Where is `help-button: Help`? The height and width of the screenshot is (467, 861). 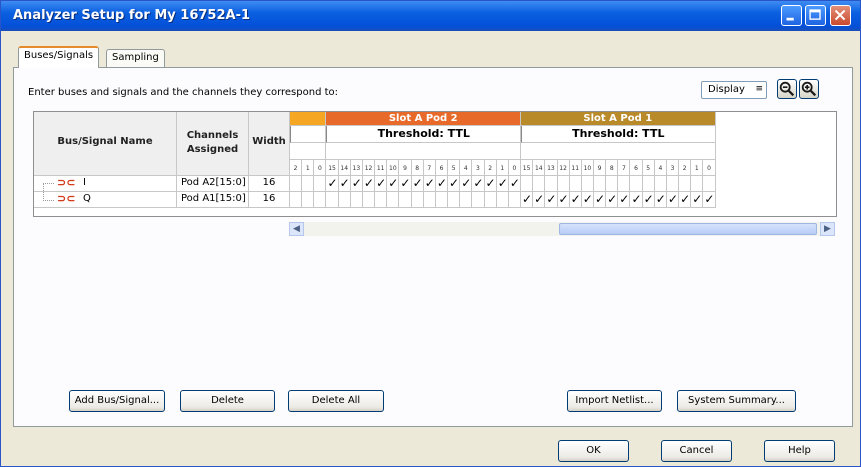 help-button: Help is located at coordinates (799, 451).